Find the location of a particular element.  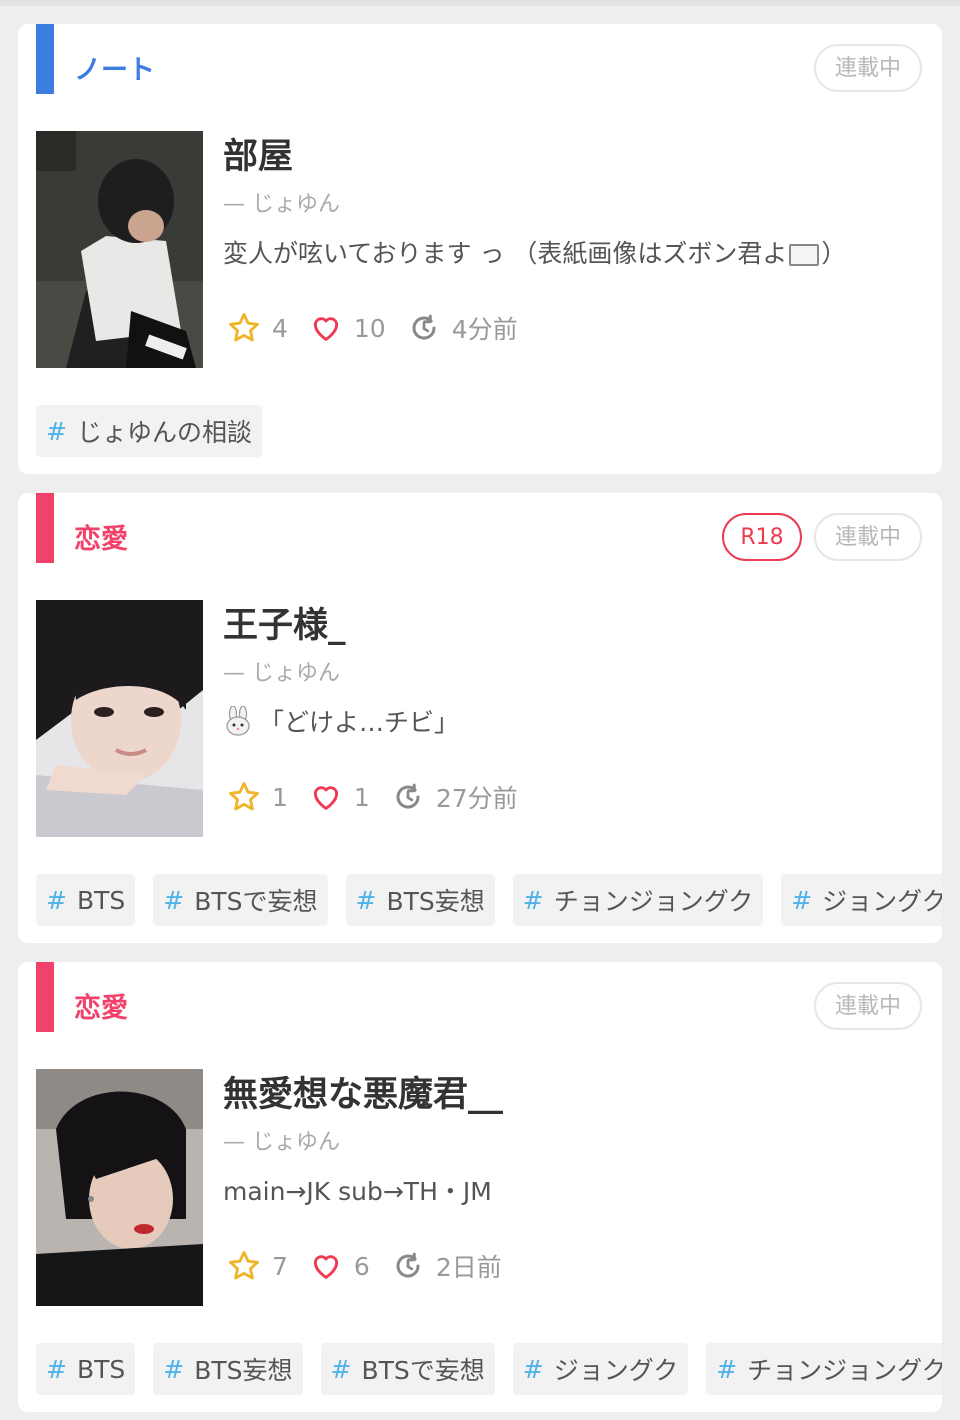

tag-label: じょゆんの相談 is located at coordinates (164, 432).